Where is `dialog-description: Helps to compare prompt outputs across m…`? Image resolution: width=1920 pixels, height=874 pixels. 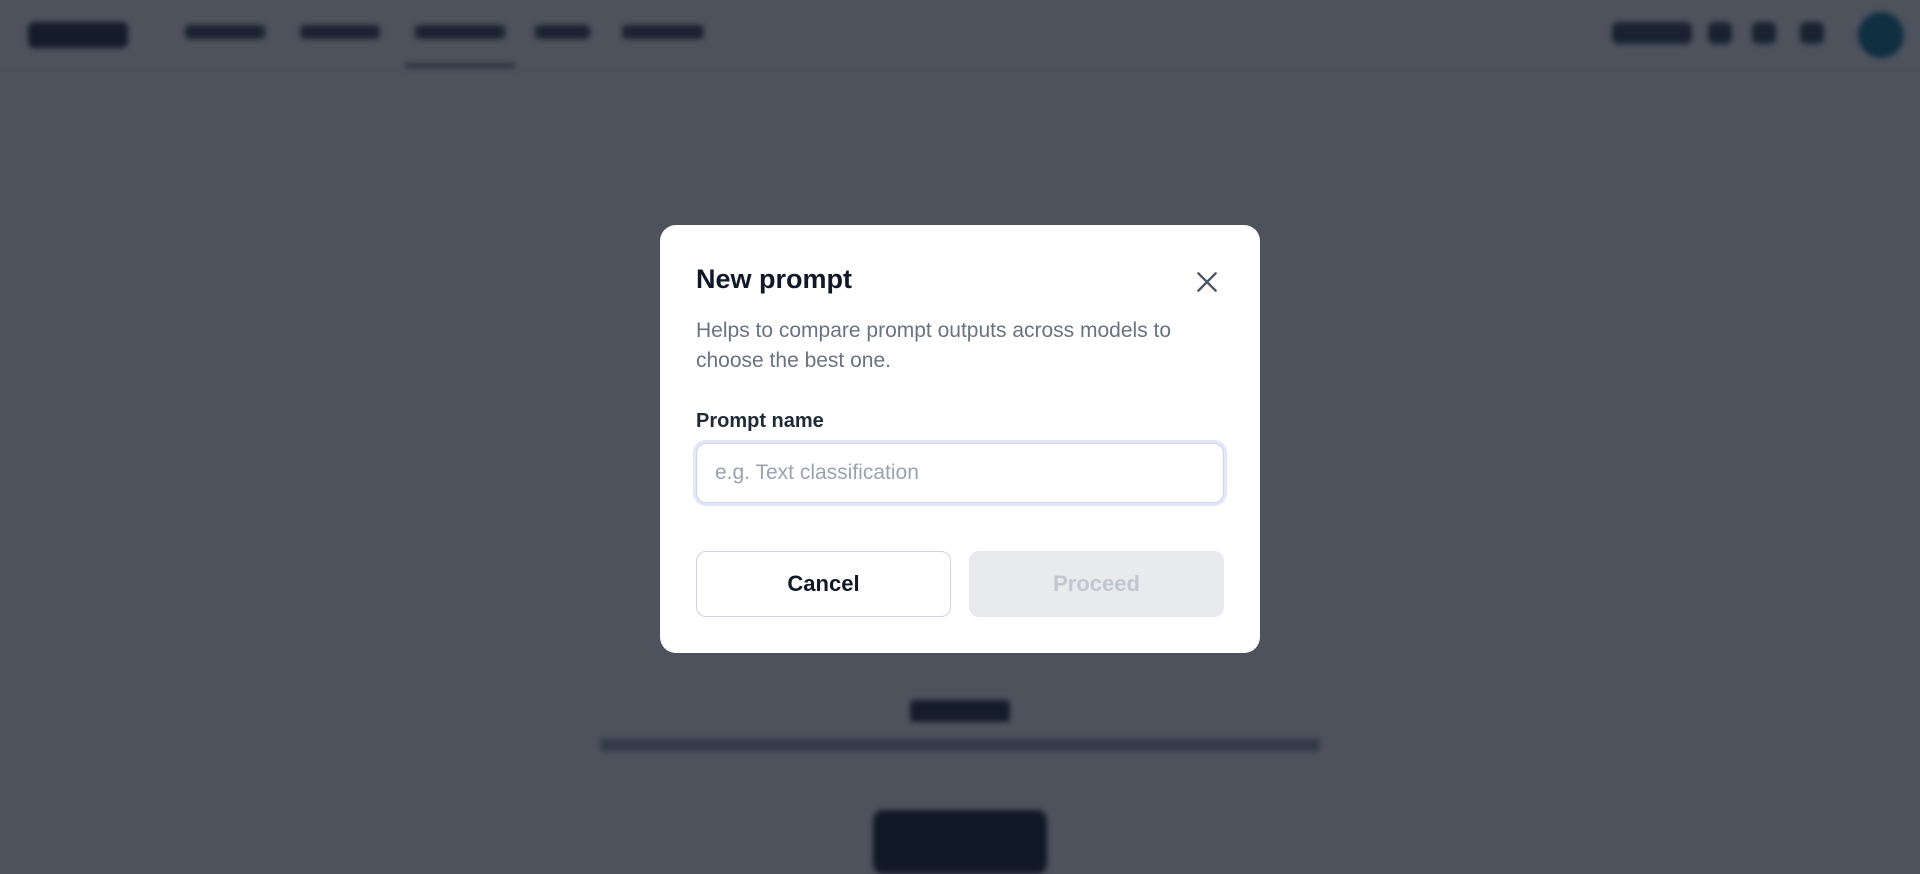 dialog-description: Helps to compare prompt outputs across m… is located at coordinates (934, 345).